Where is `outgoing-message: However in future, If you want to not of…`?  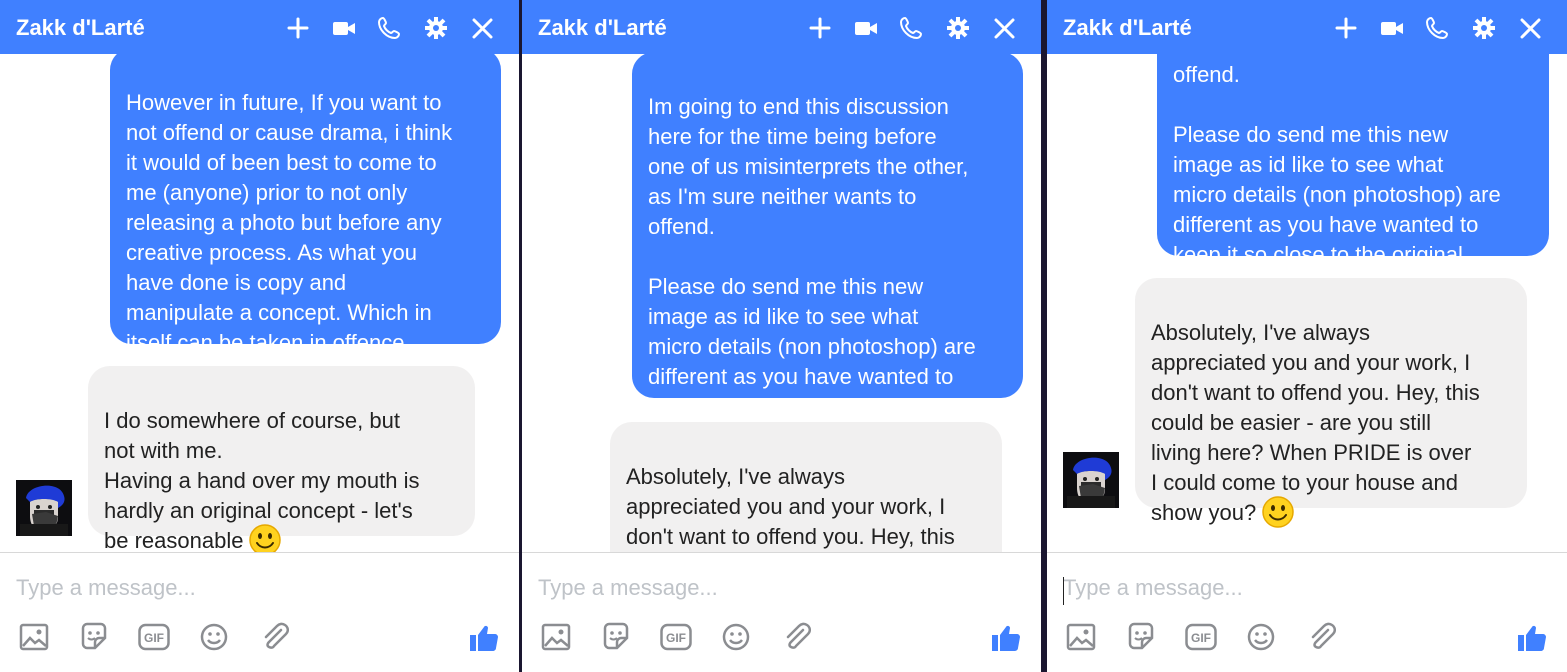
outgoing-message: However in future, If you want to not of… is located at coordinates (305, 204).